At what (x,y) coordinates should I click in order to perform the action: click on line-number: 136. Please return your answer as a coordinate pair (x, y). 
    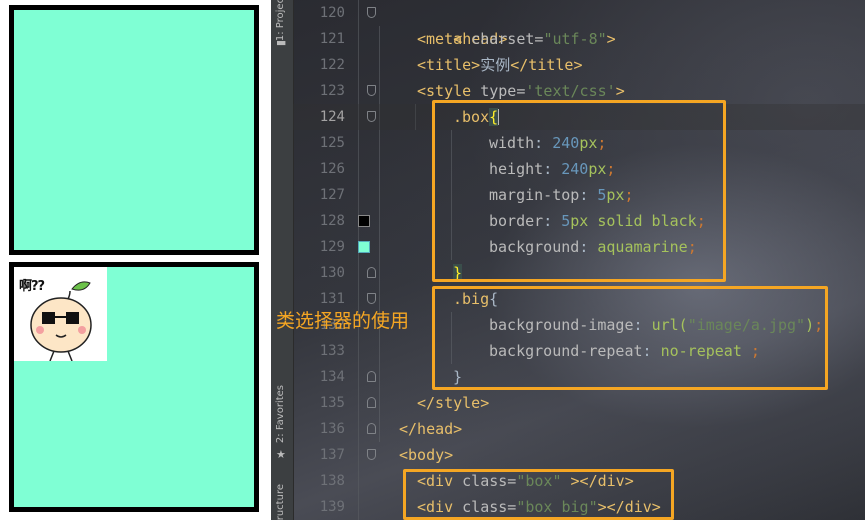
    Looking at the image, I should click on (332, 429).